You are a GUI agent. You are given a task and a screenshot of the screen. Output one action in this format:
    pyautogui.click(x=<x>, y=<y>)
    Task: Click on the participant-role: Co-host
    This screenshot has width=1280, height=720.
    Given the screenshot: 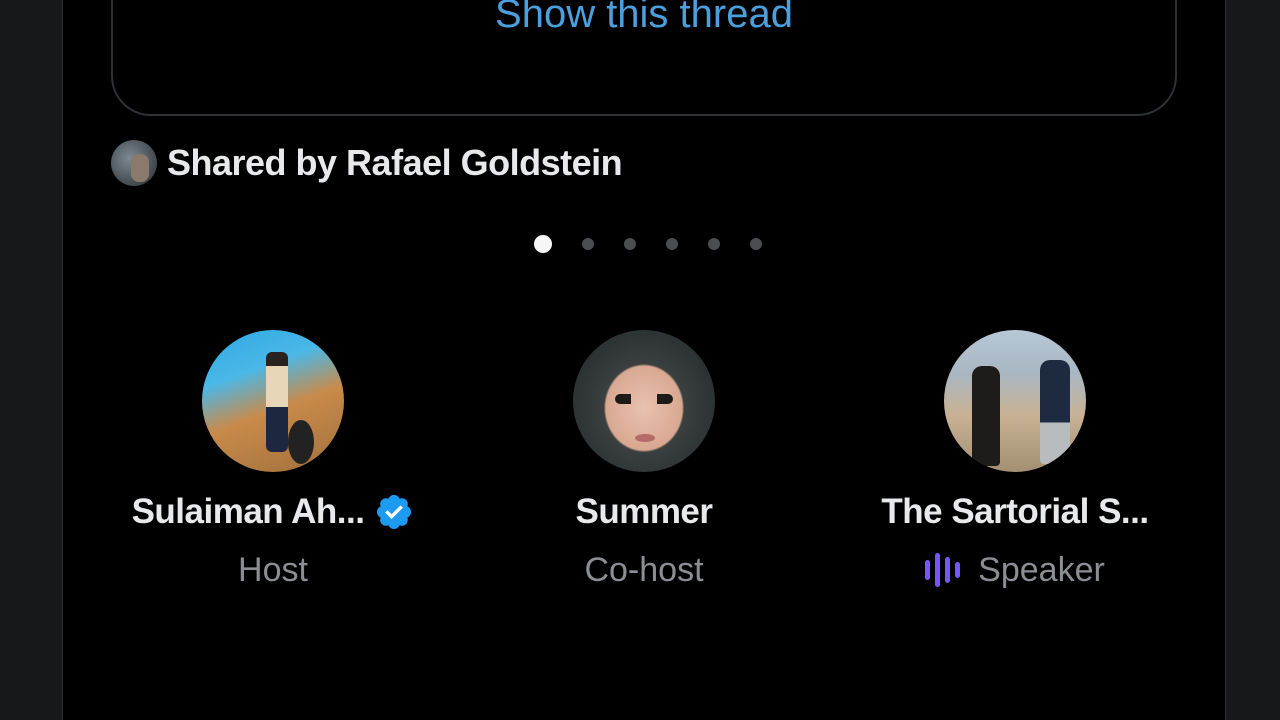 What is the action you would take?
    pyautogui.click(x=644, y=569)
    